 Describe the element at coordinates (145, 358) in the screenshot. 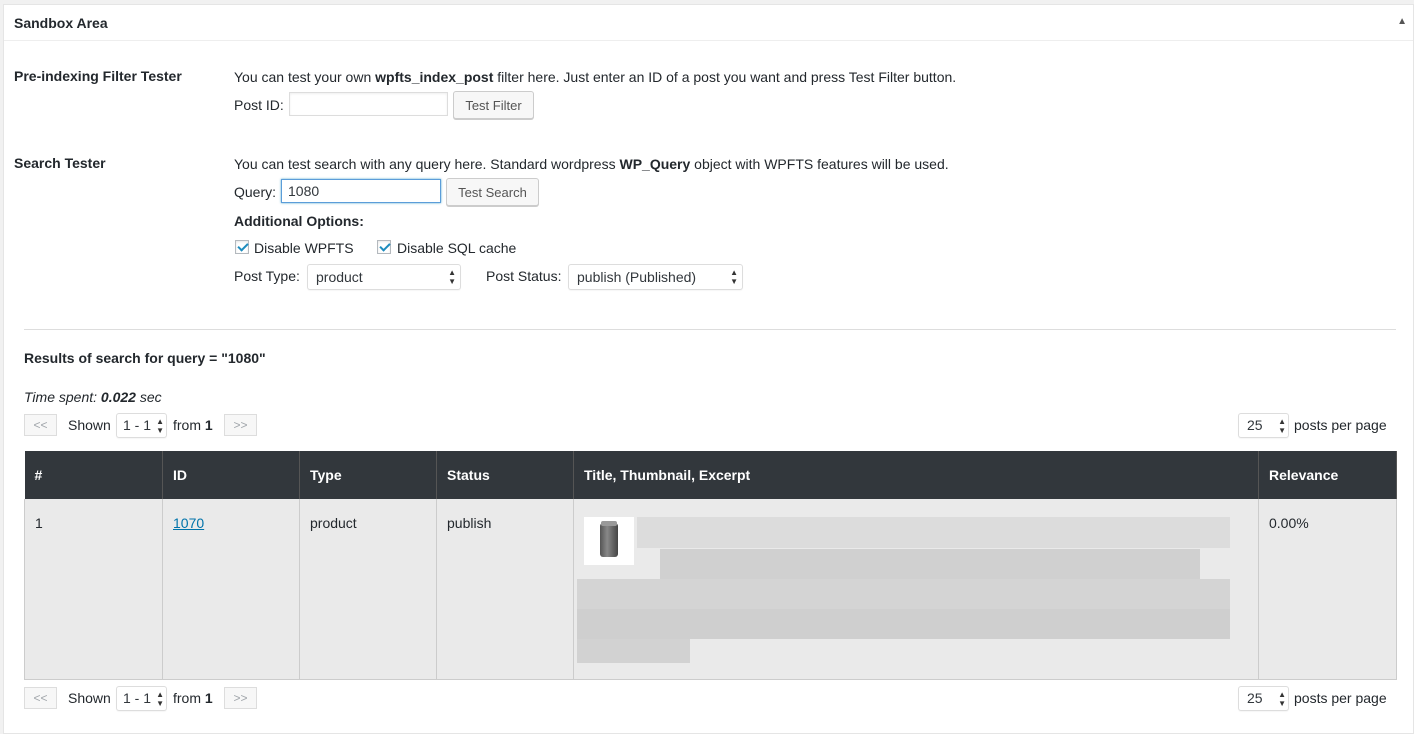

I see `results-heading: Results of search for query = "1080"` at that location.